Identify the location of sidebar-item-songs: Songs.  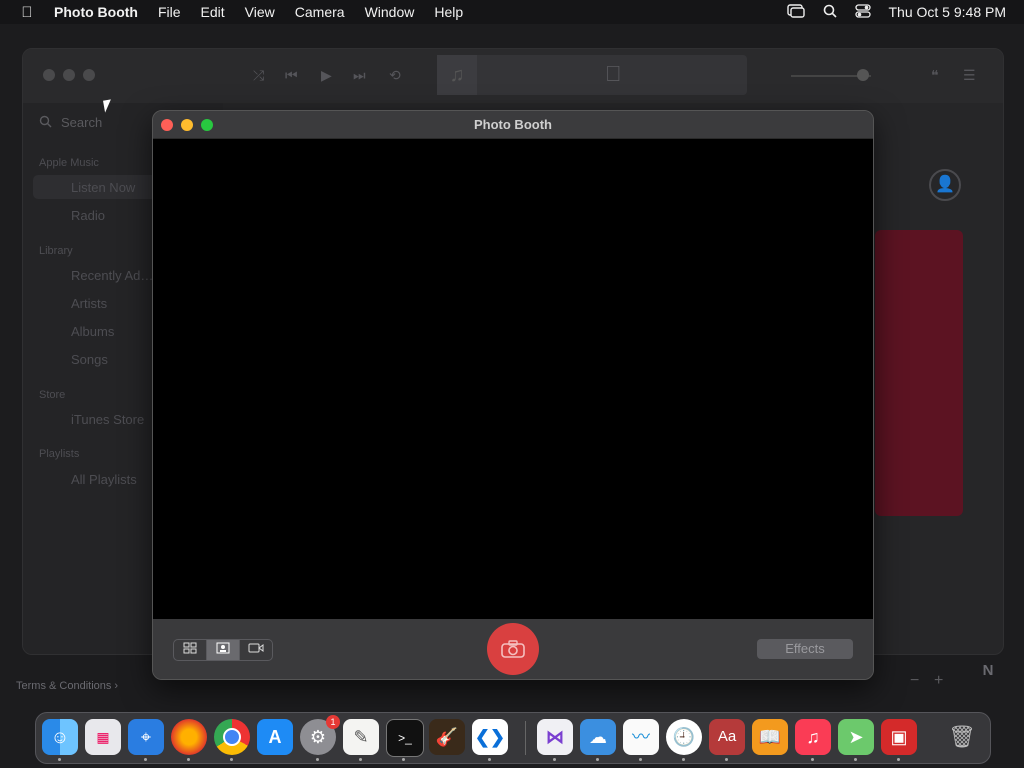
(89, 359).